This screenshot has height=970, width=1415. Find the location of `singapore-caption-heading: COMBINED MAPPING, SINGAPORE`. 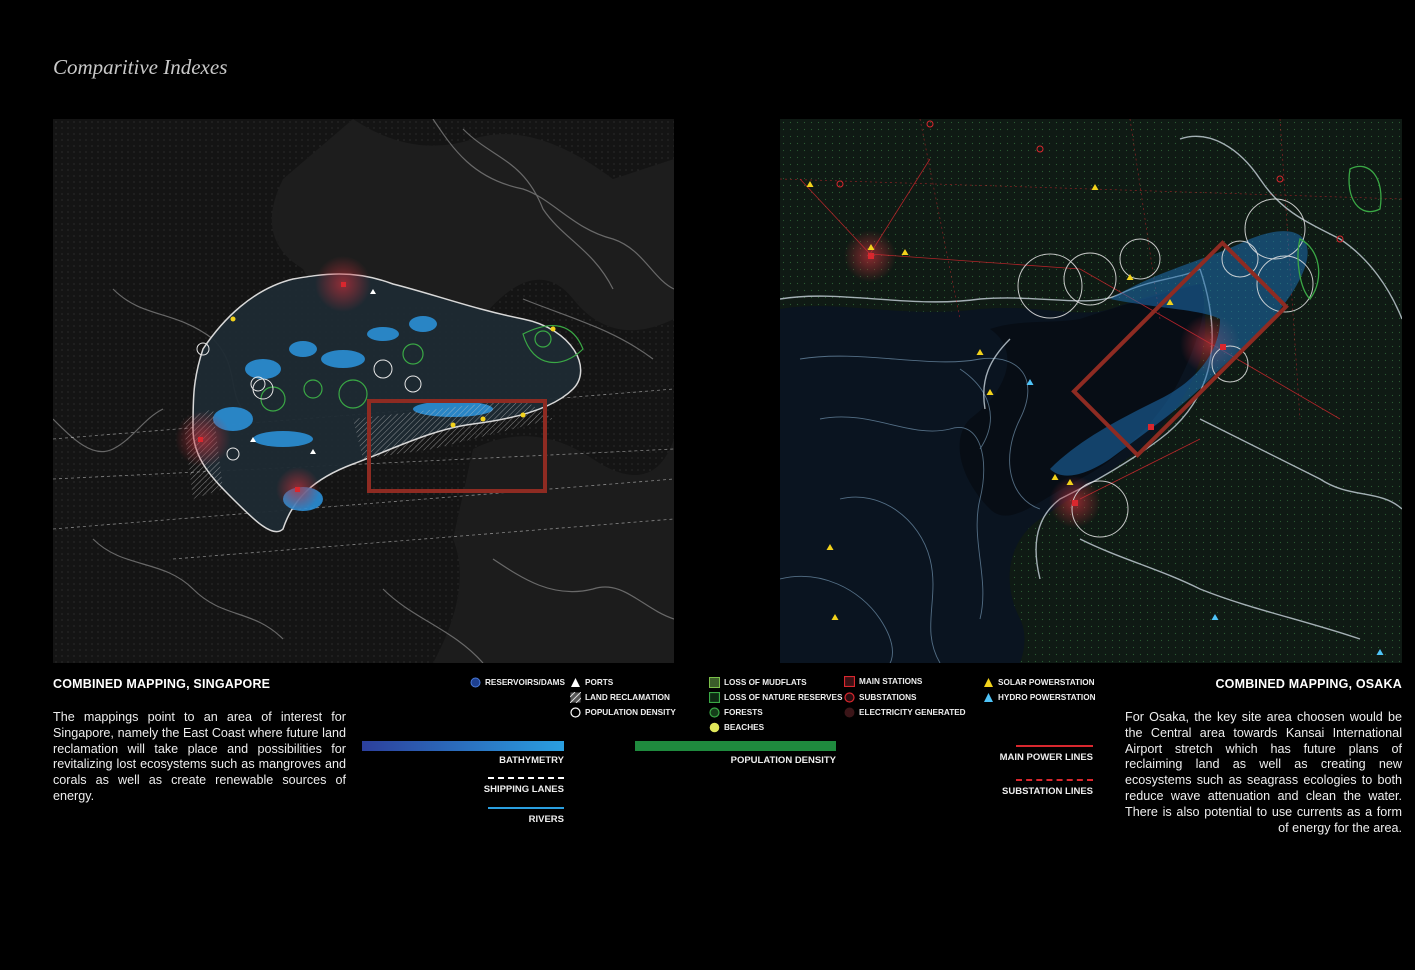

singapore-caption-heading: COMBINED MAPPING, SINGAPORE is located at coordinates (162, 684).